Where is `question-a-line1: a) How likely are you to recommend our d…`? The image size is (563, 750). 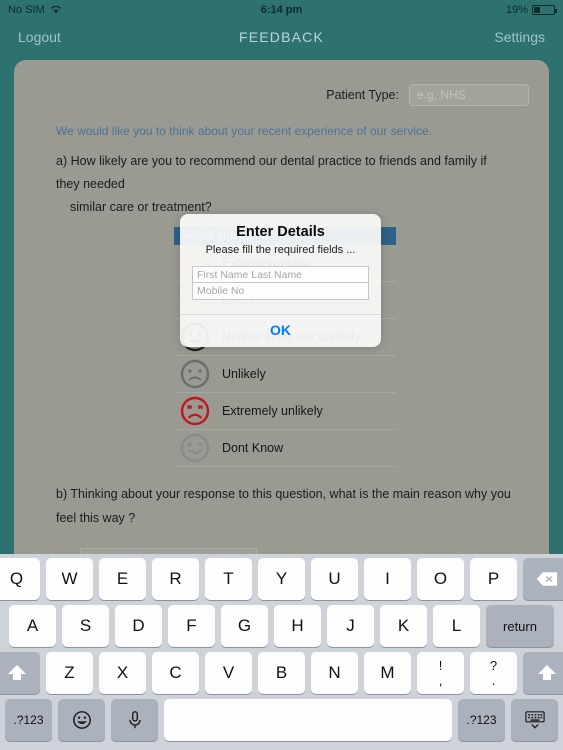
question-a-line1: a) How likely are you to recommend our d… is located at coordinates (271, 173).